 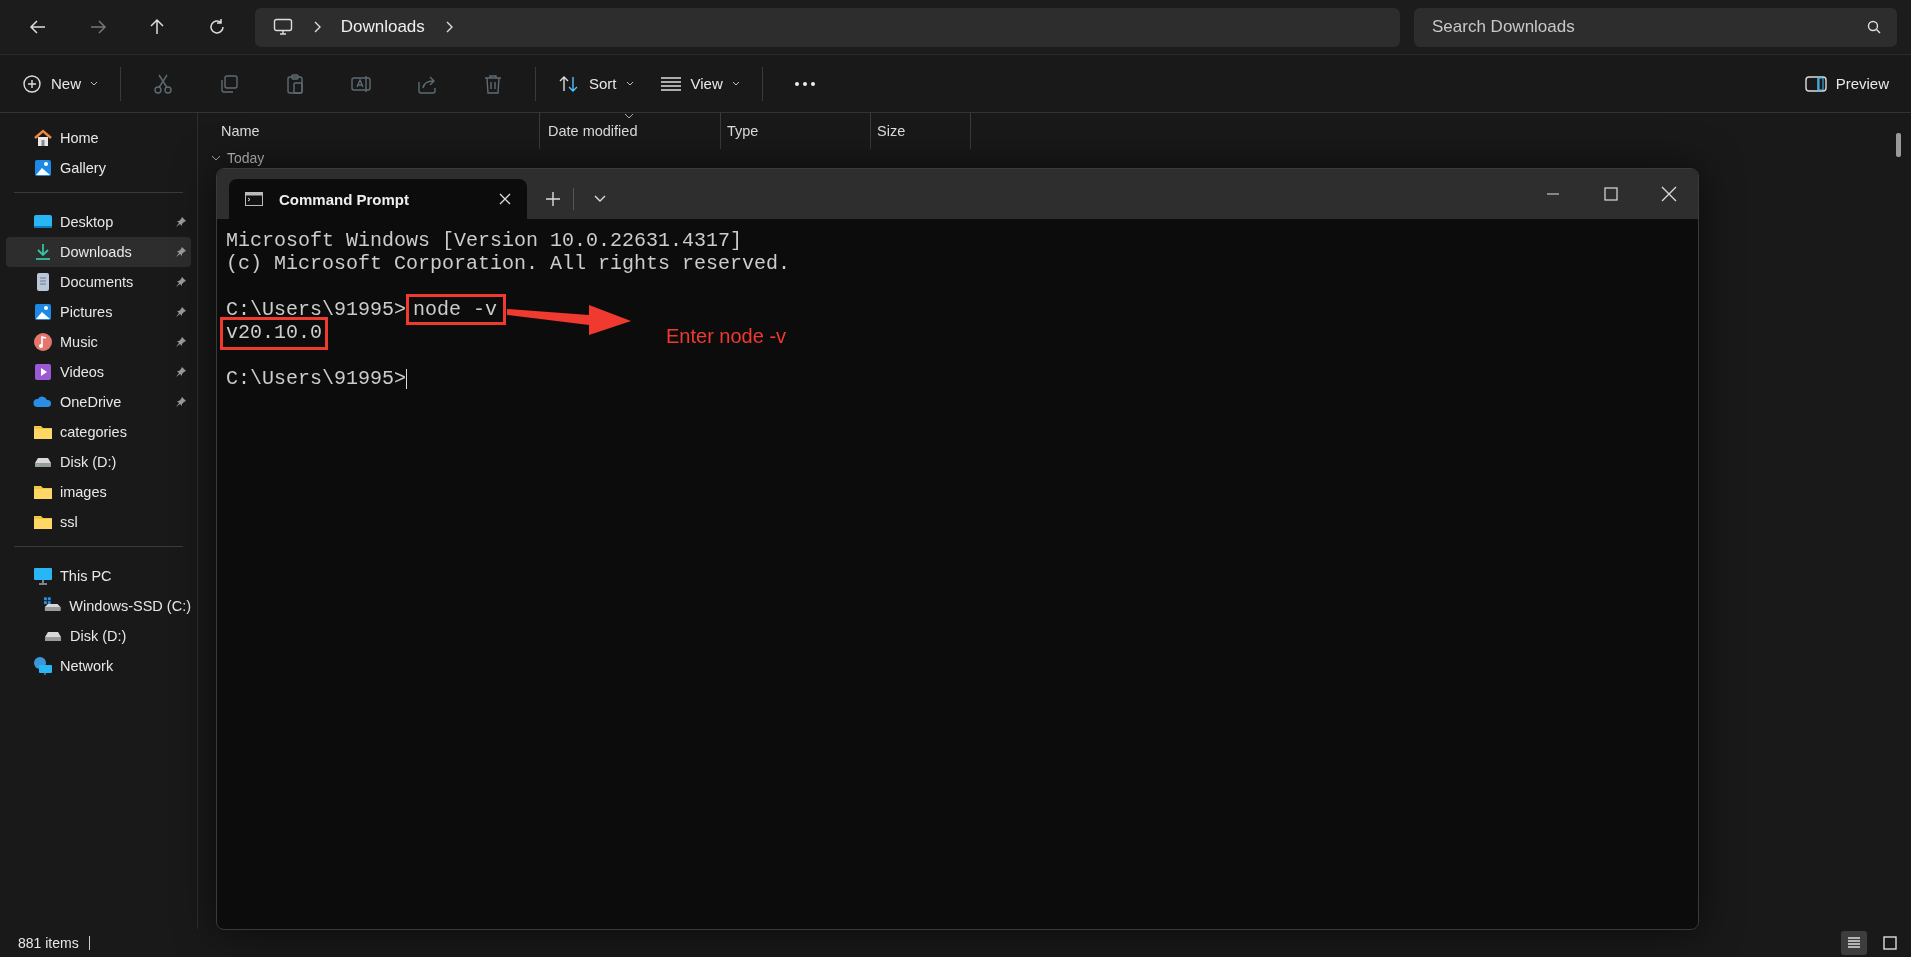 I want to click on network-icon, so click(x=43, y=666).